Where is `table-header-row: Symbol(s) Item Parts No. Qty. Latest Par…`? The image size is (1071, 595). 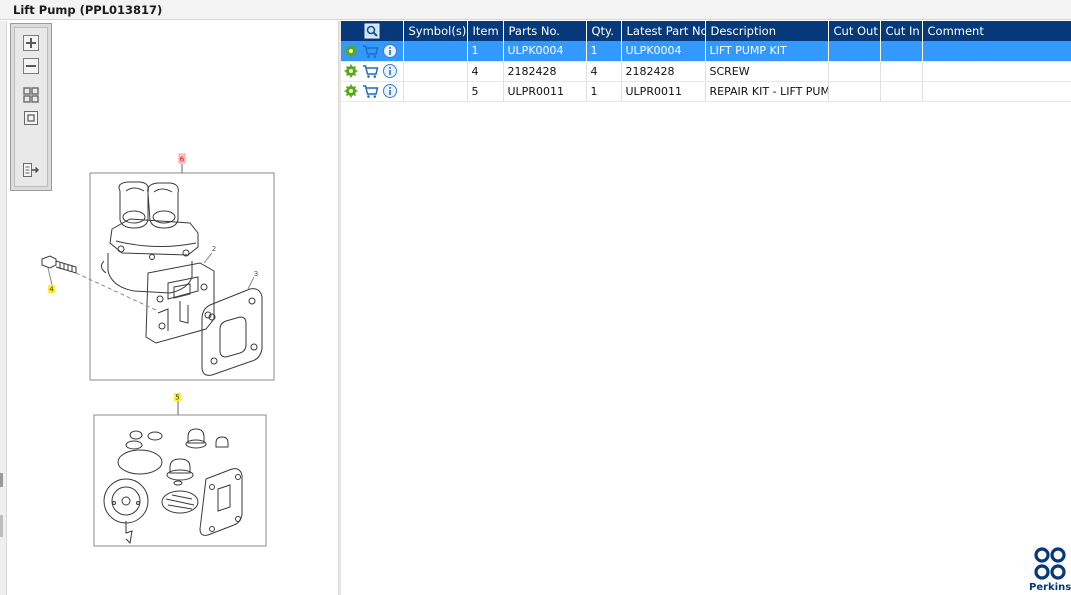 table-header-row: Symbol(s) Item Parts No. Qty. Latest Par… is located at coordinates (706, 31).